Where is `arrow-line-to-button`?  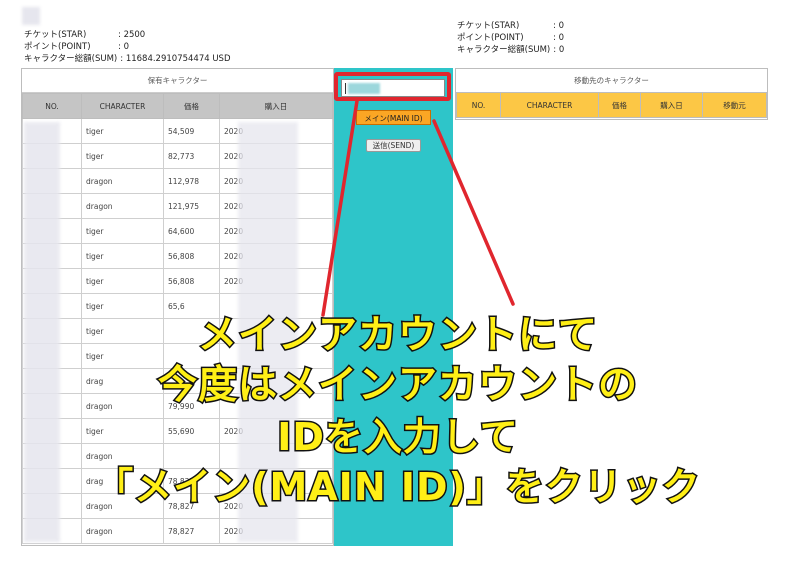 arrow-line-to-button is located at coordinates (473, 212).